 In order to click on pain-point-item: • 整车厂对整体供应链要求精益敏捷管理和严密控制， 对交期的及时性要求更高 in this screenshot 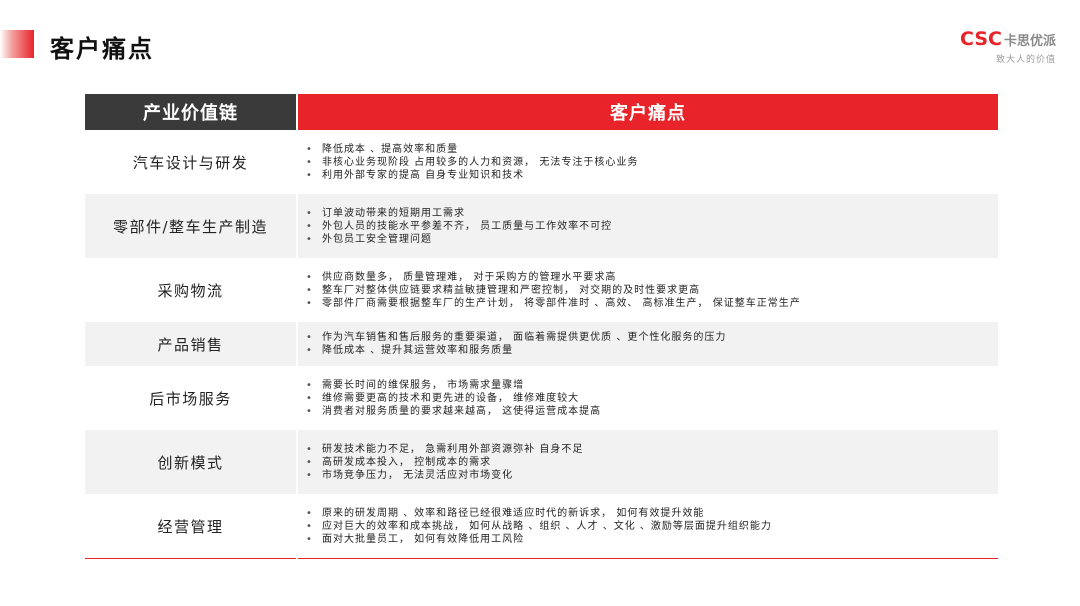, I will do `click(553, 290)`.